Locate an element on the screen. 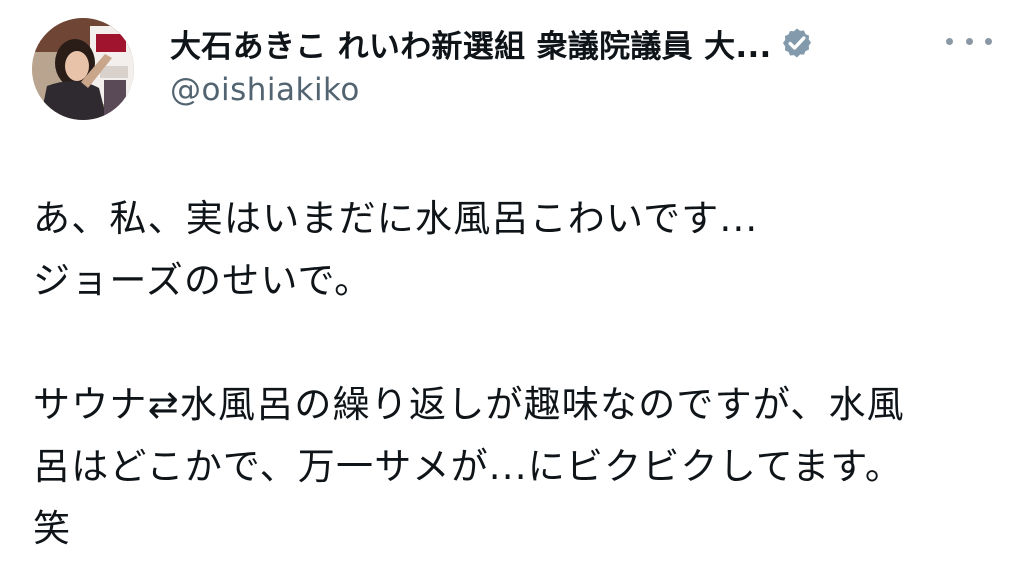  author-identity: 大石あきこ れいわ新選組 衆議院議員 大... @oishiakiko is located at coordinates (550, 64).